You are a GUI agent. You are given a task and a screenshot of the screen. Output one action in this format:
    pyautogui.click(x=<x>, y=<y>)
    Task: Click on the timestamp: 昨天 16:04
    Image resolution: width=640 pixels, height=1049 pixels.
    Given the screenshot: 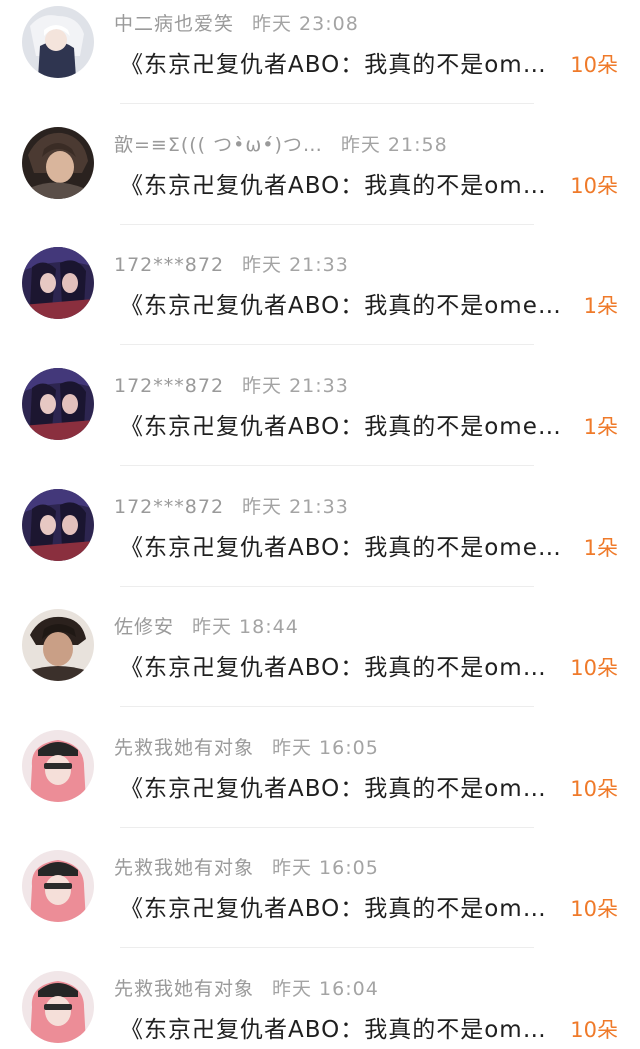 What is the action you would take?
    pyautogui.click(x=325, y=989)
    